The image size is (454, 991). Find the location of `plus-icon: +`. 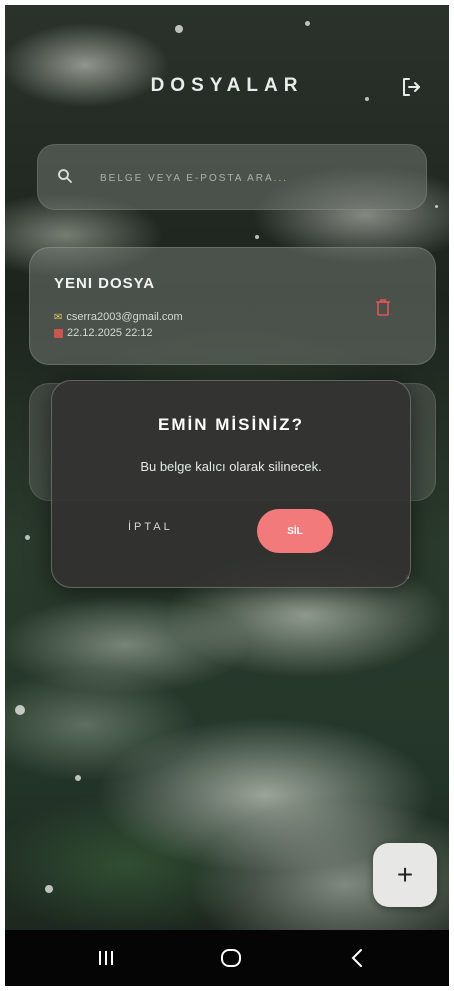

plus-icon: + is located at coordinates (405, 874).